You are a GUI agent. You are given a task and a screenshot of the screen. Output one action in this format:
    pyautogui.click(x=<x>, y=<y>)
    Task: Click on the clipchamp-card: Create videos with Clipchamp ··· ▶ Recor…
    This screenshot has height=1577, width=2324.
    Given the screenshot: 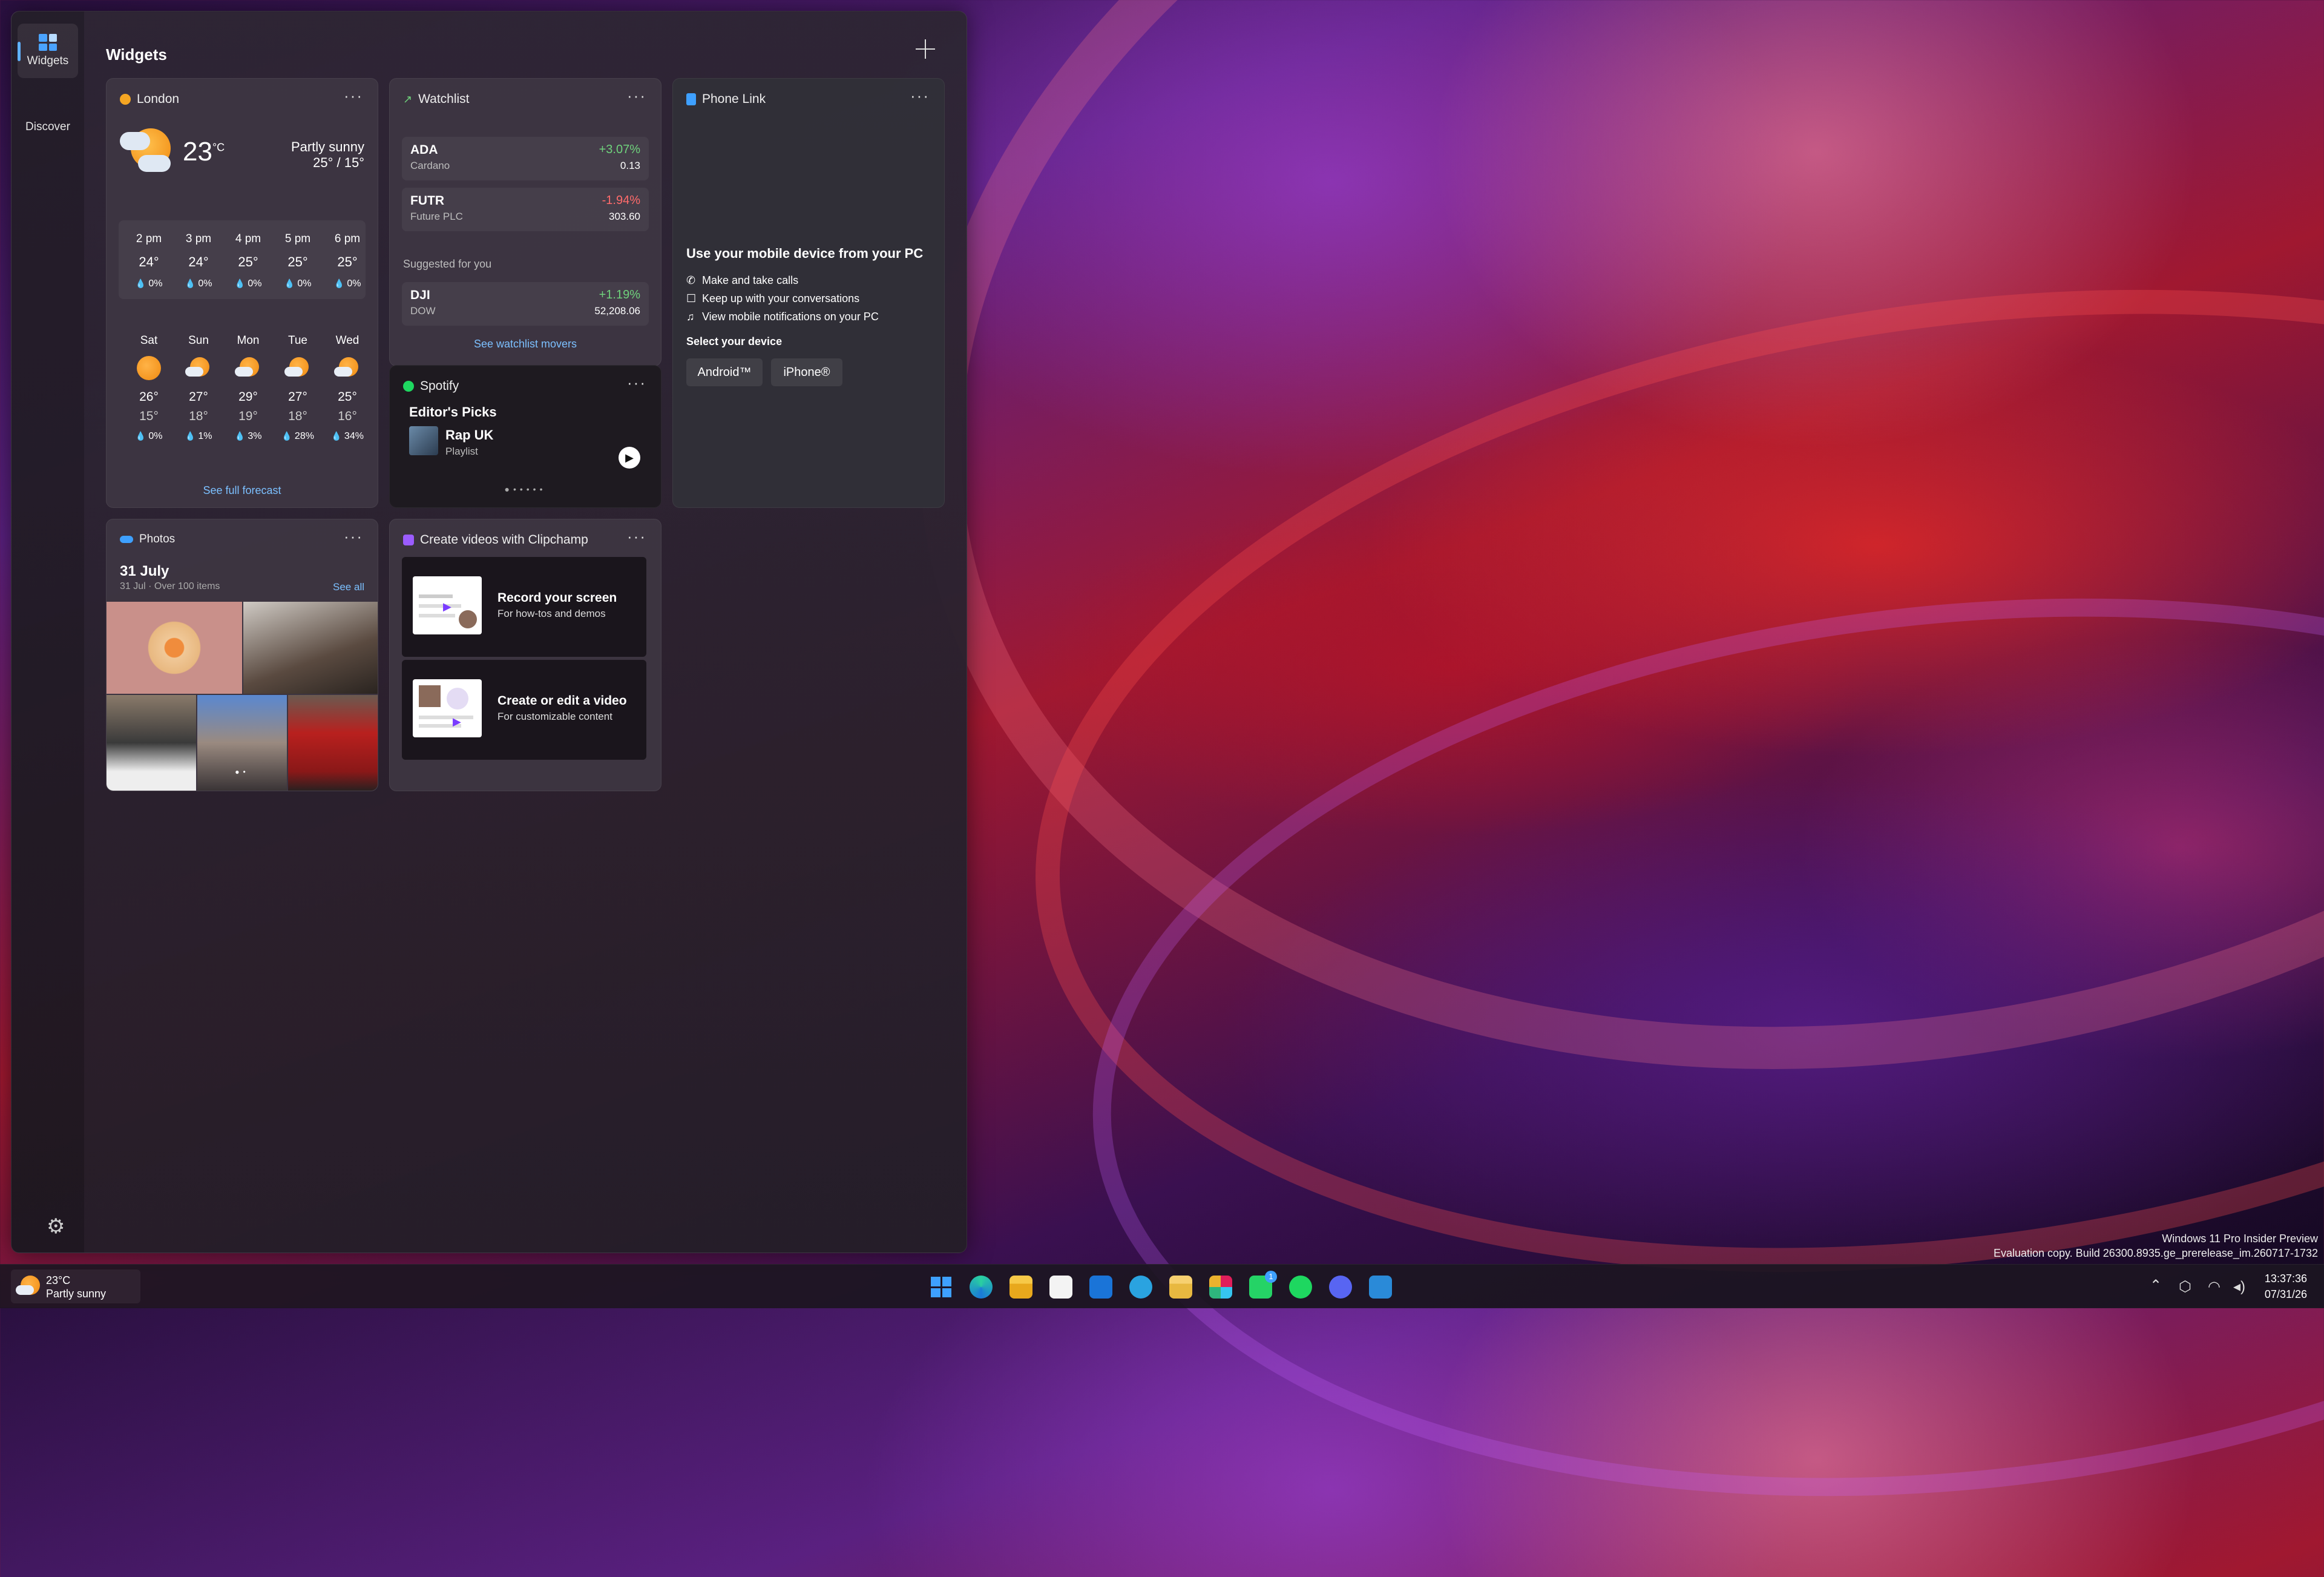 What is the action you would take?
    pyautogui.click(x=525, y=655)
    